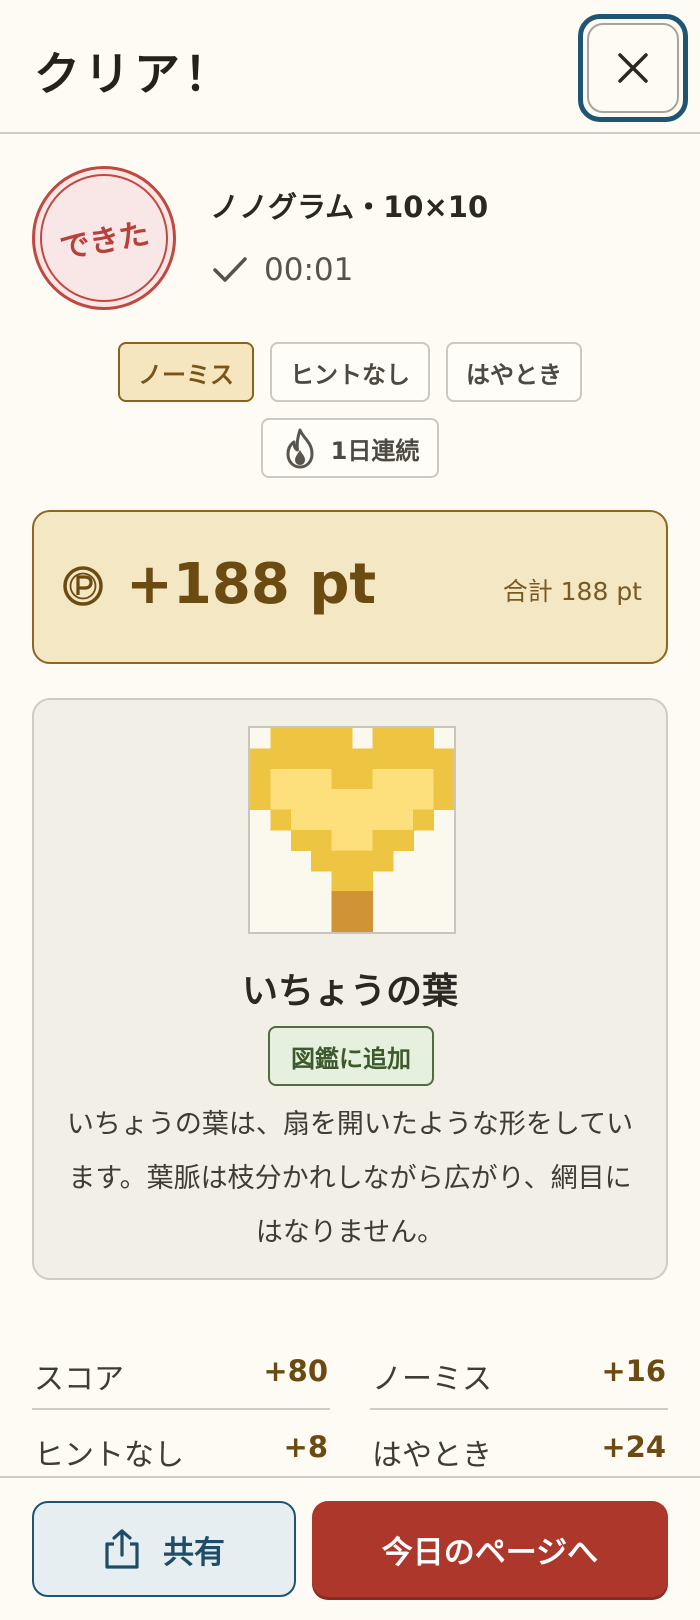 This screenshot has width=700, height=1620. What do you see at coordinates (350, 67) in the screenshot?
I see `dialog-header: クリア！` at bounding box center [350, 67].